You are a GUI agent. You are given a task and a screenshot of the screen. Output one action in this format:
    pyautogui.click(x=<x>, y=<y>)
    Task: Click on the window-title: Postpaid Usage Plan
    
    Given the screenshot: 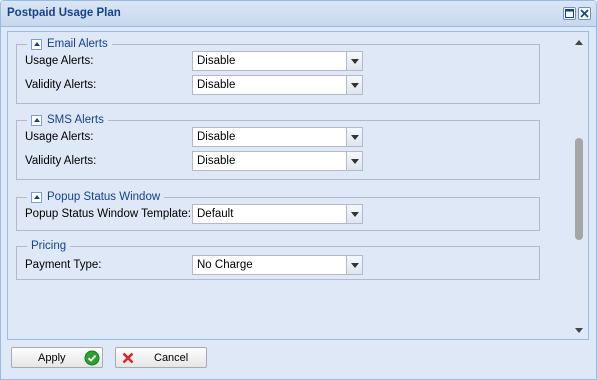 What is the action you would take?
    pyautogui.click(x=64, y=13)
    